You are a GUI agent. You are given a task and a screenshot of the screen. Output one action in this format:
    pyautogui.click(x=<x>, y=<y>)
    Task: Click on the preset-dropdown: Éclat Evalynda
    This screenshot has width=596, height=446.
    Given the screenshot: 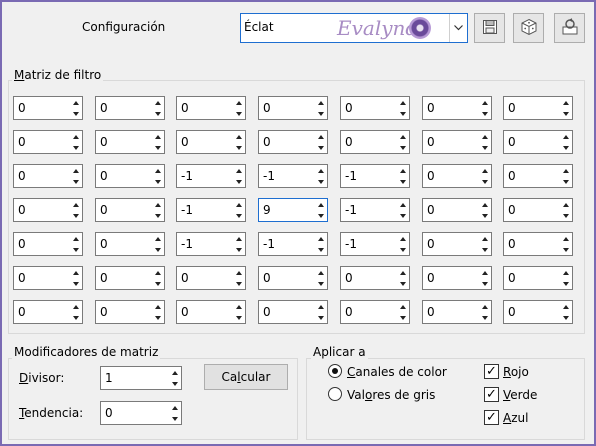 What is the action you would take?
    pyautogui.click(x=354, y=28)
    